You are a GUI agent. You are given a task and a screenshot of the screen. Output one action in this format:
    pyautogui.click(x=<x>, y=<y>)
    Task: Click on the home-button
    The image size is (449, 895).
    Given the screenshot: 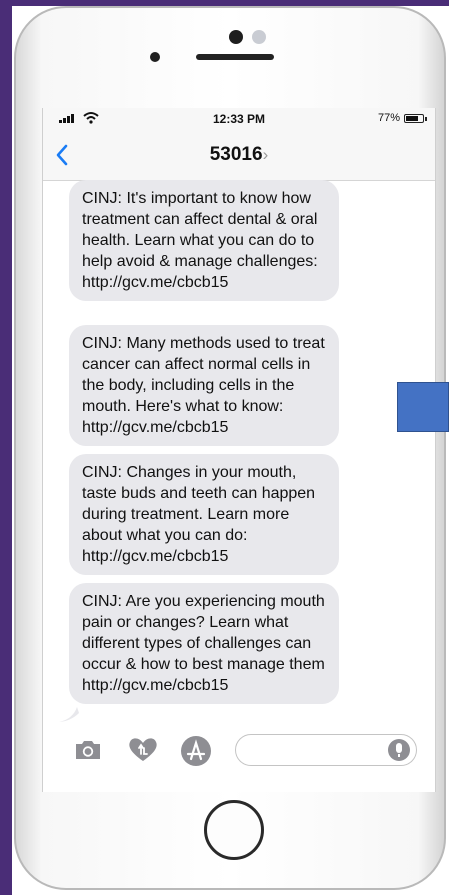 What is the action you would take?
    pyautogui.click(x=234, y=830)
    